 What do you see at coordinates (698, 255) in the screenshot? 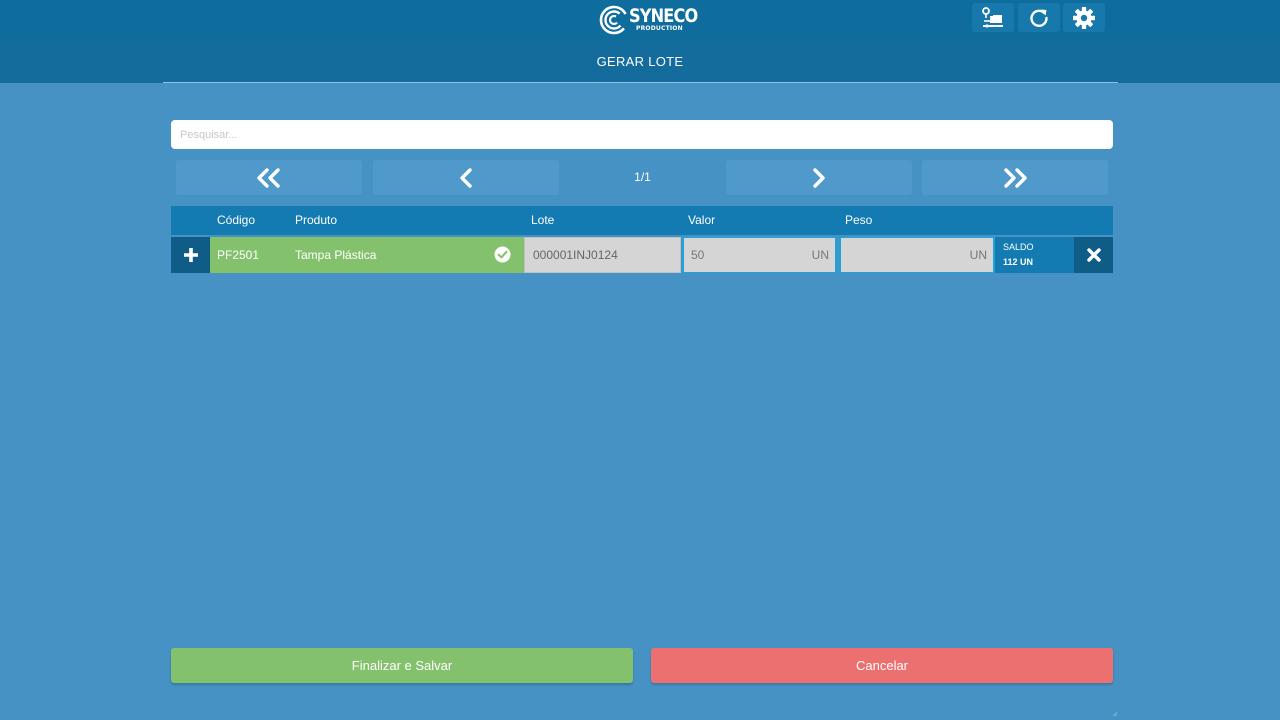
I see `valor-value: 50` at bounding box center [698, 255].